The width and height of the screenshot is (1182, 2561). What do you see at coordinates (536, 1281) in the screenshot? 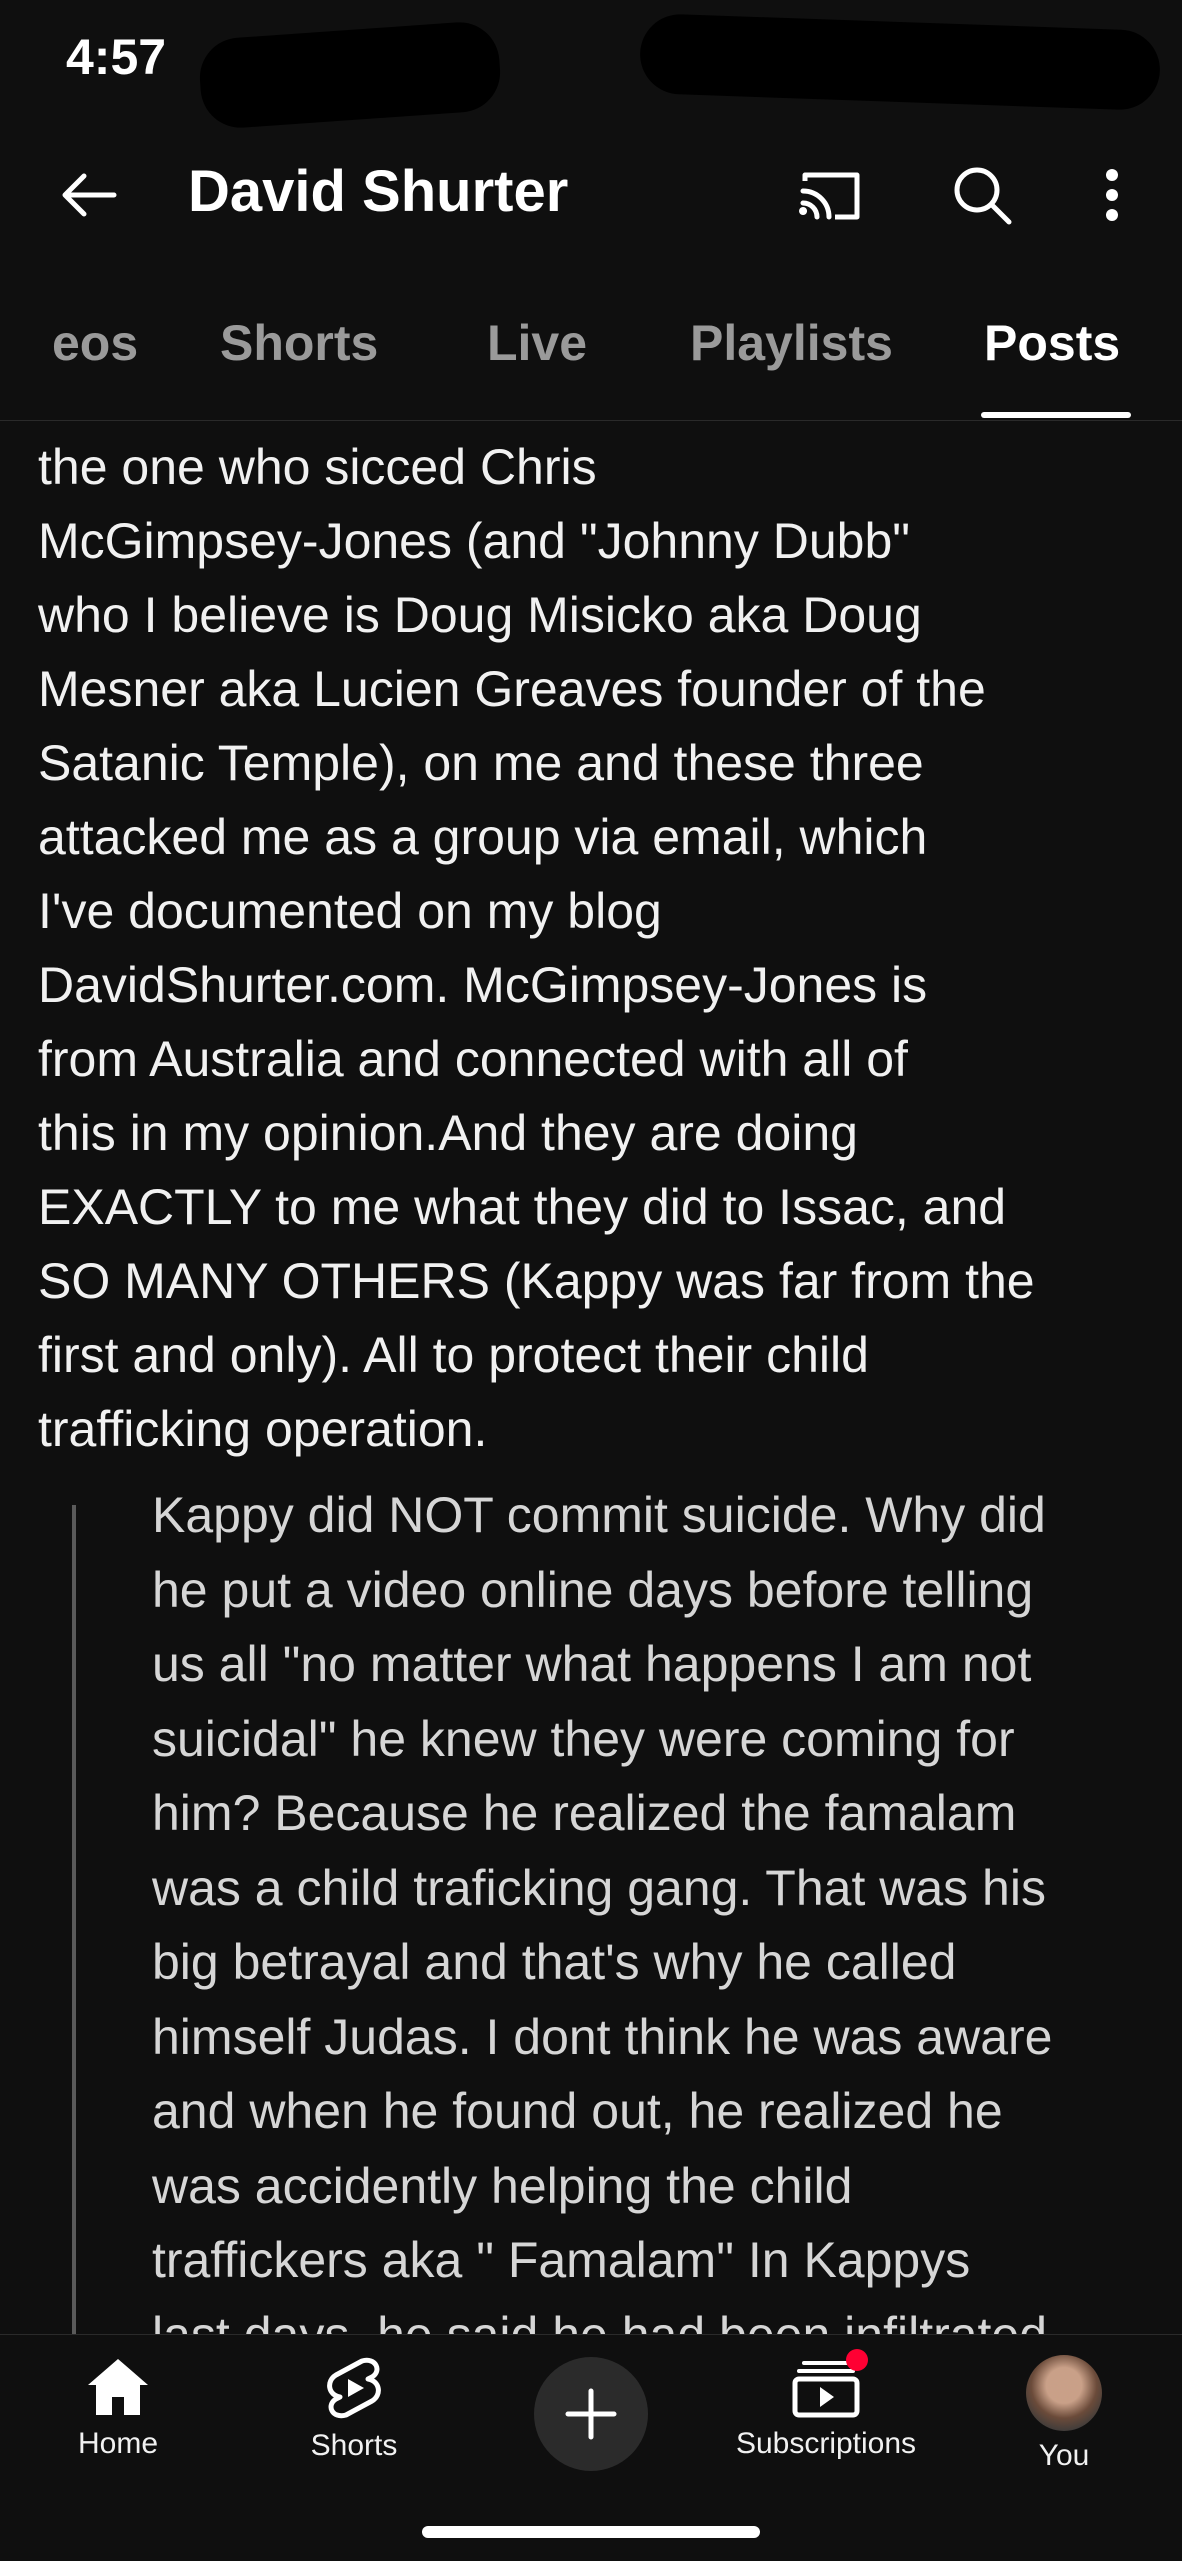
I see `post-line: SO MANY OTHERS (Kappy was far from the` at bounding box center [536, 1281].